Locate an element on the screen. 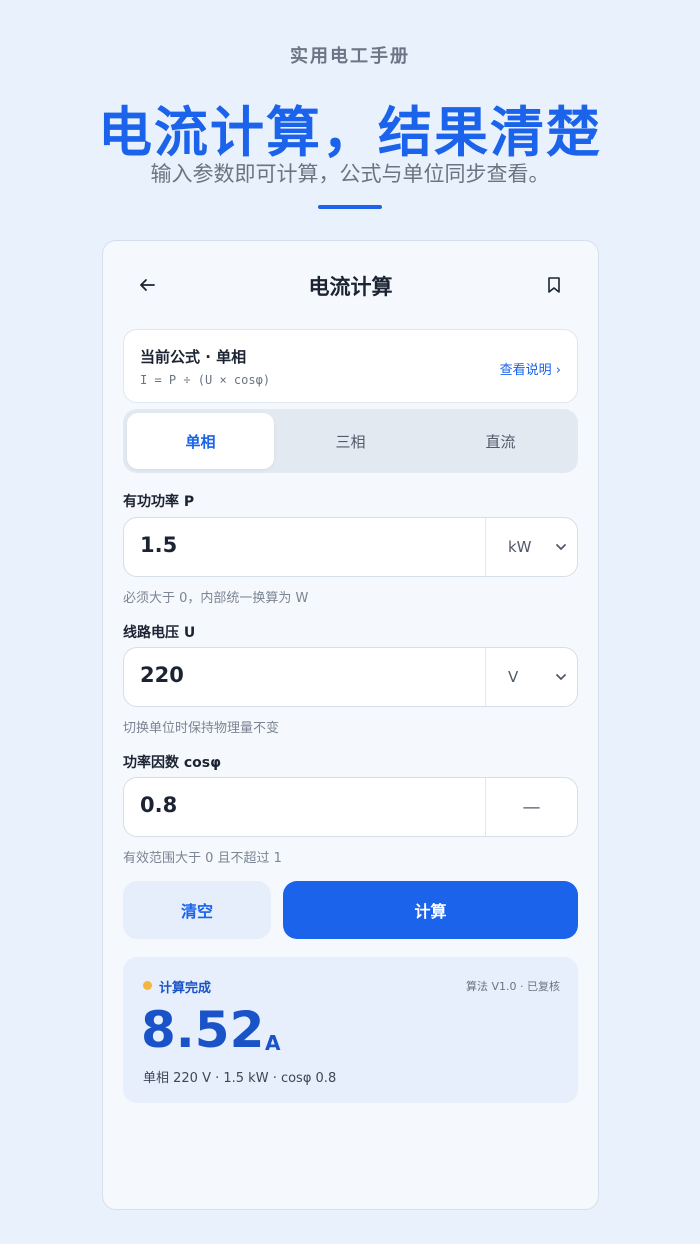 This screenshot has width=700, height=1244. formula-title: 当前公式 · 单相 is located at coordinates (193, 357).